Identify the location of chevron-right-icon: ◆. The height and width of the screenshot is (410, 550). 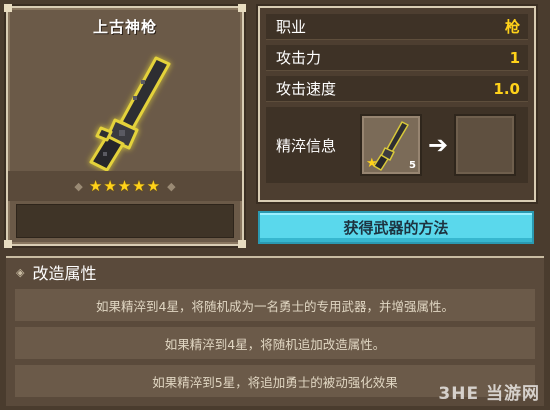
(171, 186).